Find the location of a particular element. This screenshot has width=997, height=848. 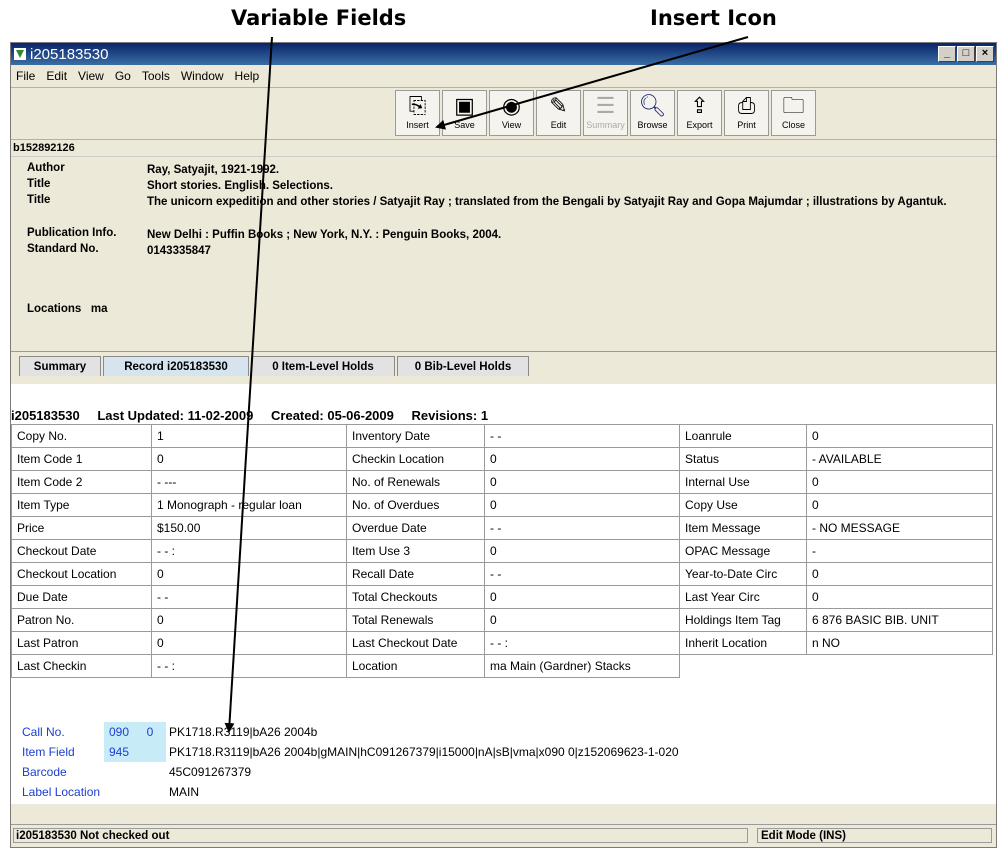

tab-record: Record i205183530 is located at coordinates (176, 366).